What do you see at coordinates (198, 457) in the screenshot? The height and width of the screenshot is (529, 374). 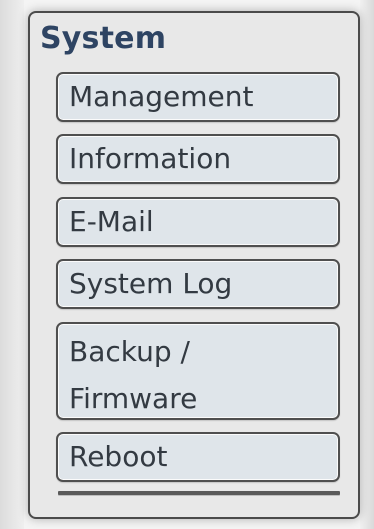 I see `menu-item-reboot: Reboot` at bounding box center [198, 457].